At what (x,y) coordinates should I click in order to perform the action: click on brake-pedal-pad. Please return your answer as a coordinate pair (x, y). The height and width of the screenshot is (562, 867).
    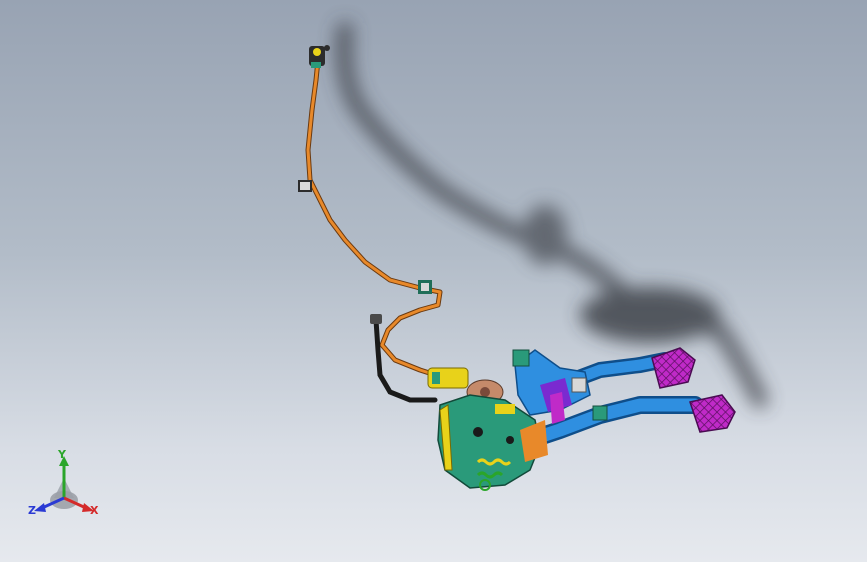
    Looking at the image, I should click on (712, 413).